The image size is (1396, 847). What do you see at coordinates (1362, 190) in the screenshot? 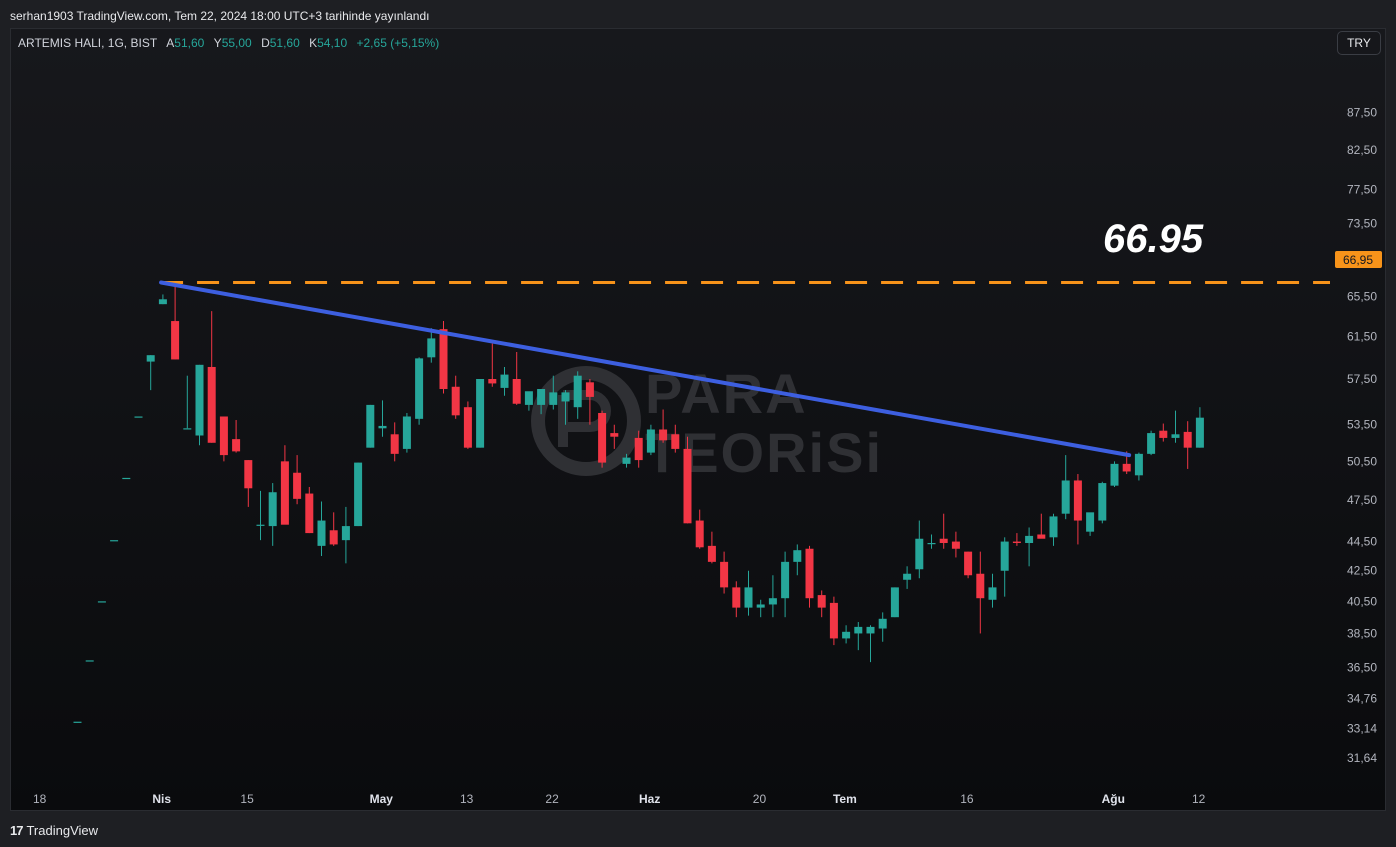
I see `y-tick-label: 77,50` at bounding box center [1362, 190].